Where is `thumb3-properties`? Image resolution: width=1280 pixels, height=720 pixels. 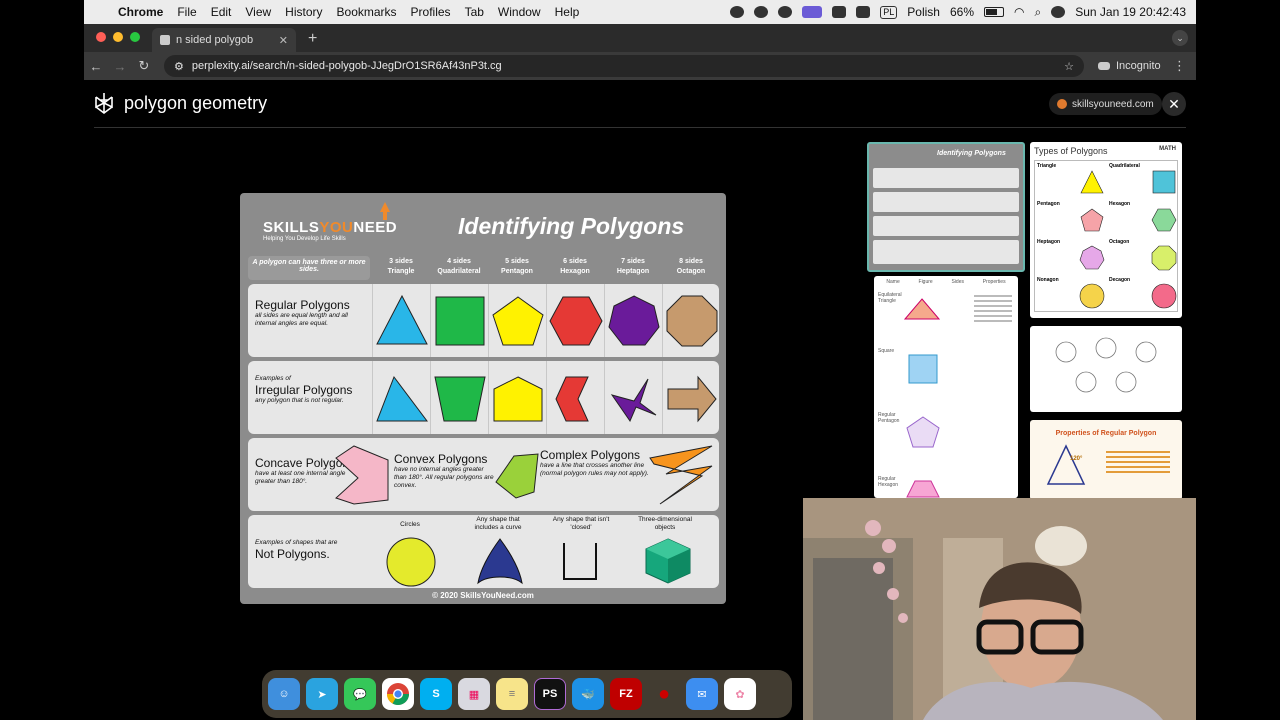
thumb3-properties is located at coordinates (993, 308).